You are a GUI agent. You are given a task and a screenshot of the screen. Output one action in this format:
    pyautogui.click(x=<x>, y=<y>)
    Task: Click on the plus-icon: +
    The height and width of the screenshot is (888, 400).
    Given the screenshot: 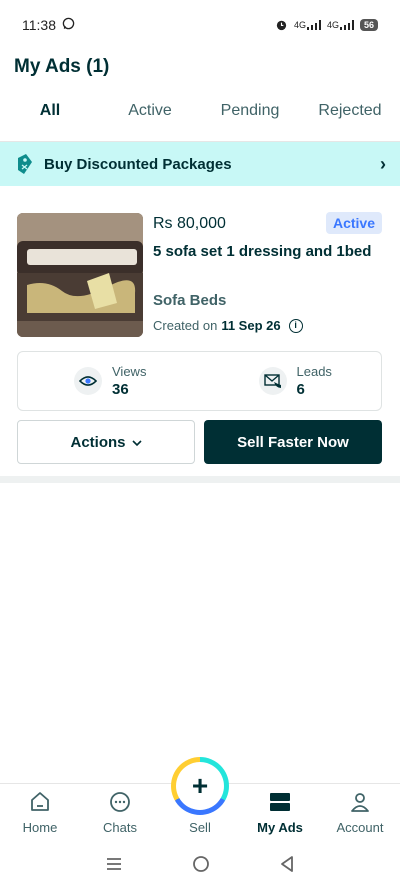 What is the action you would take?
    pyautogui.click(x=200, y=786)
    